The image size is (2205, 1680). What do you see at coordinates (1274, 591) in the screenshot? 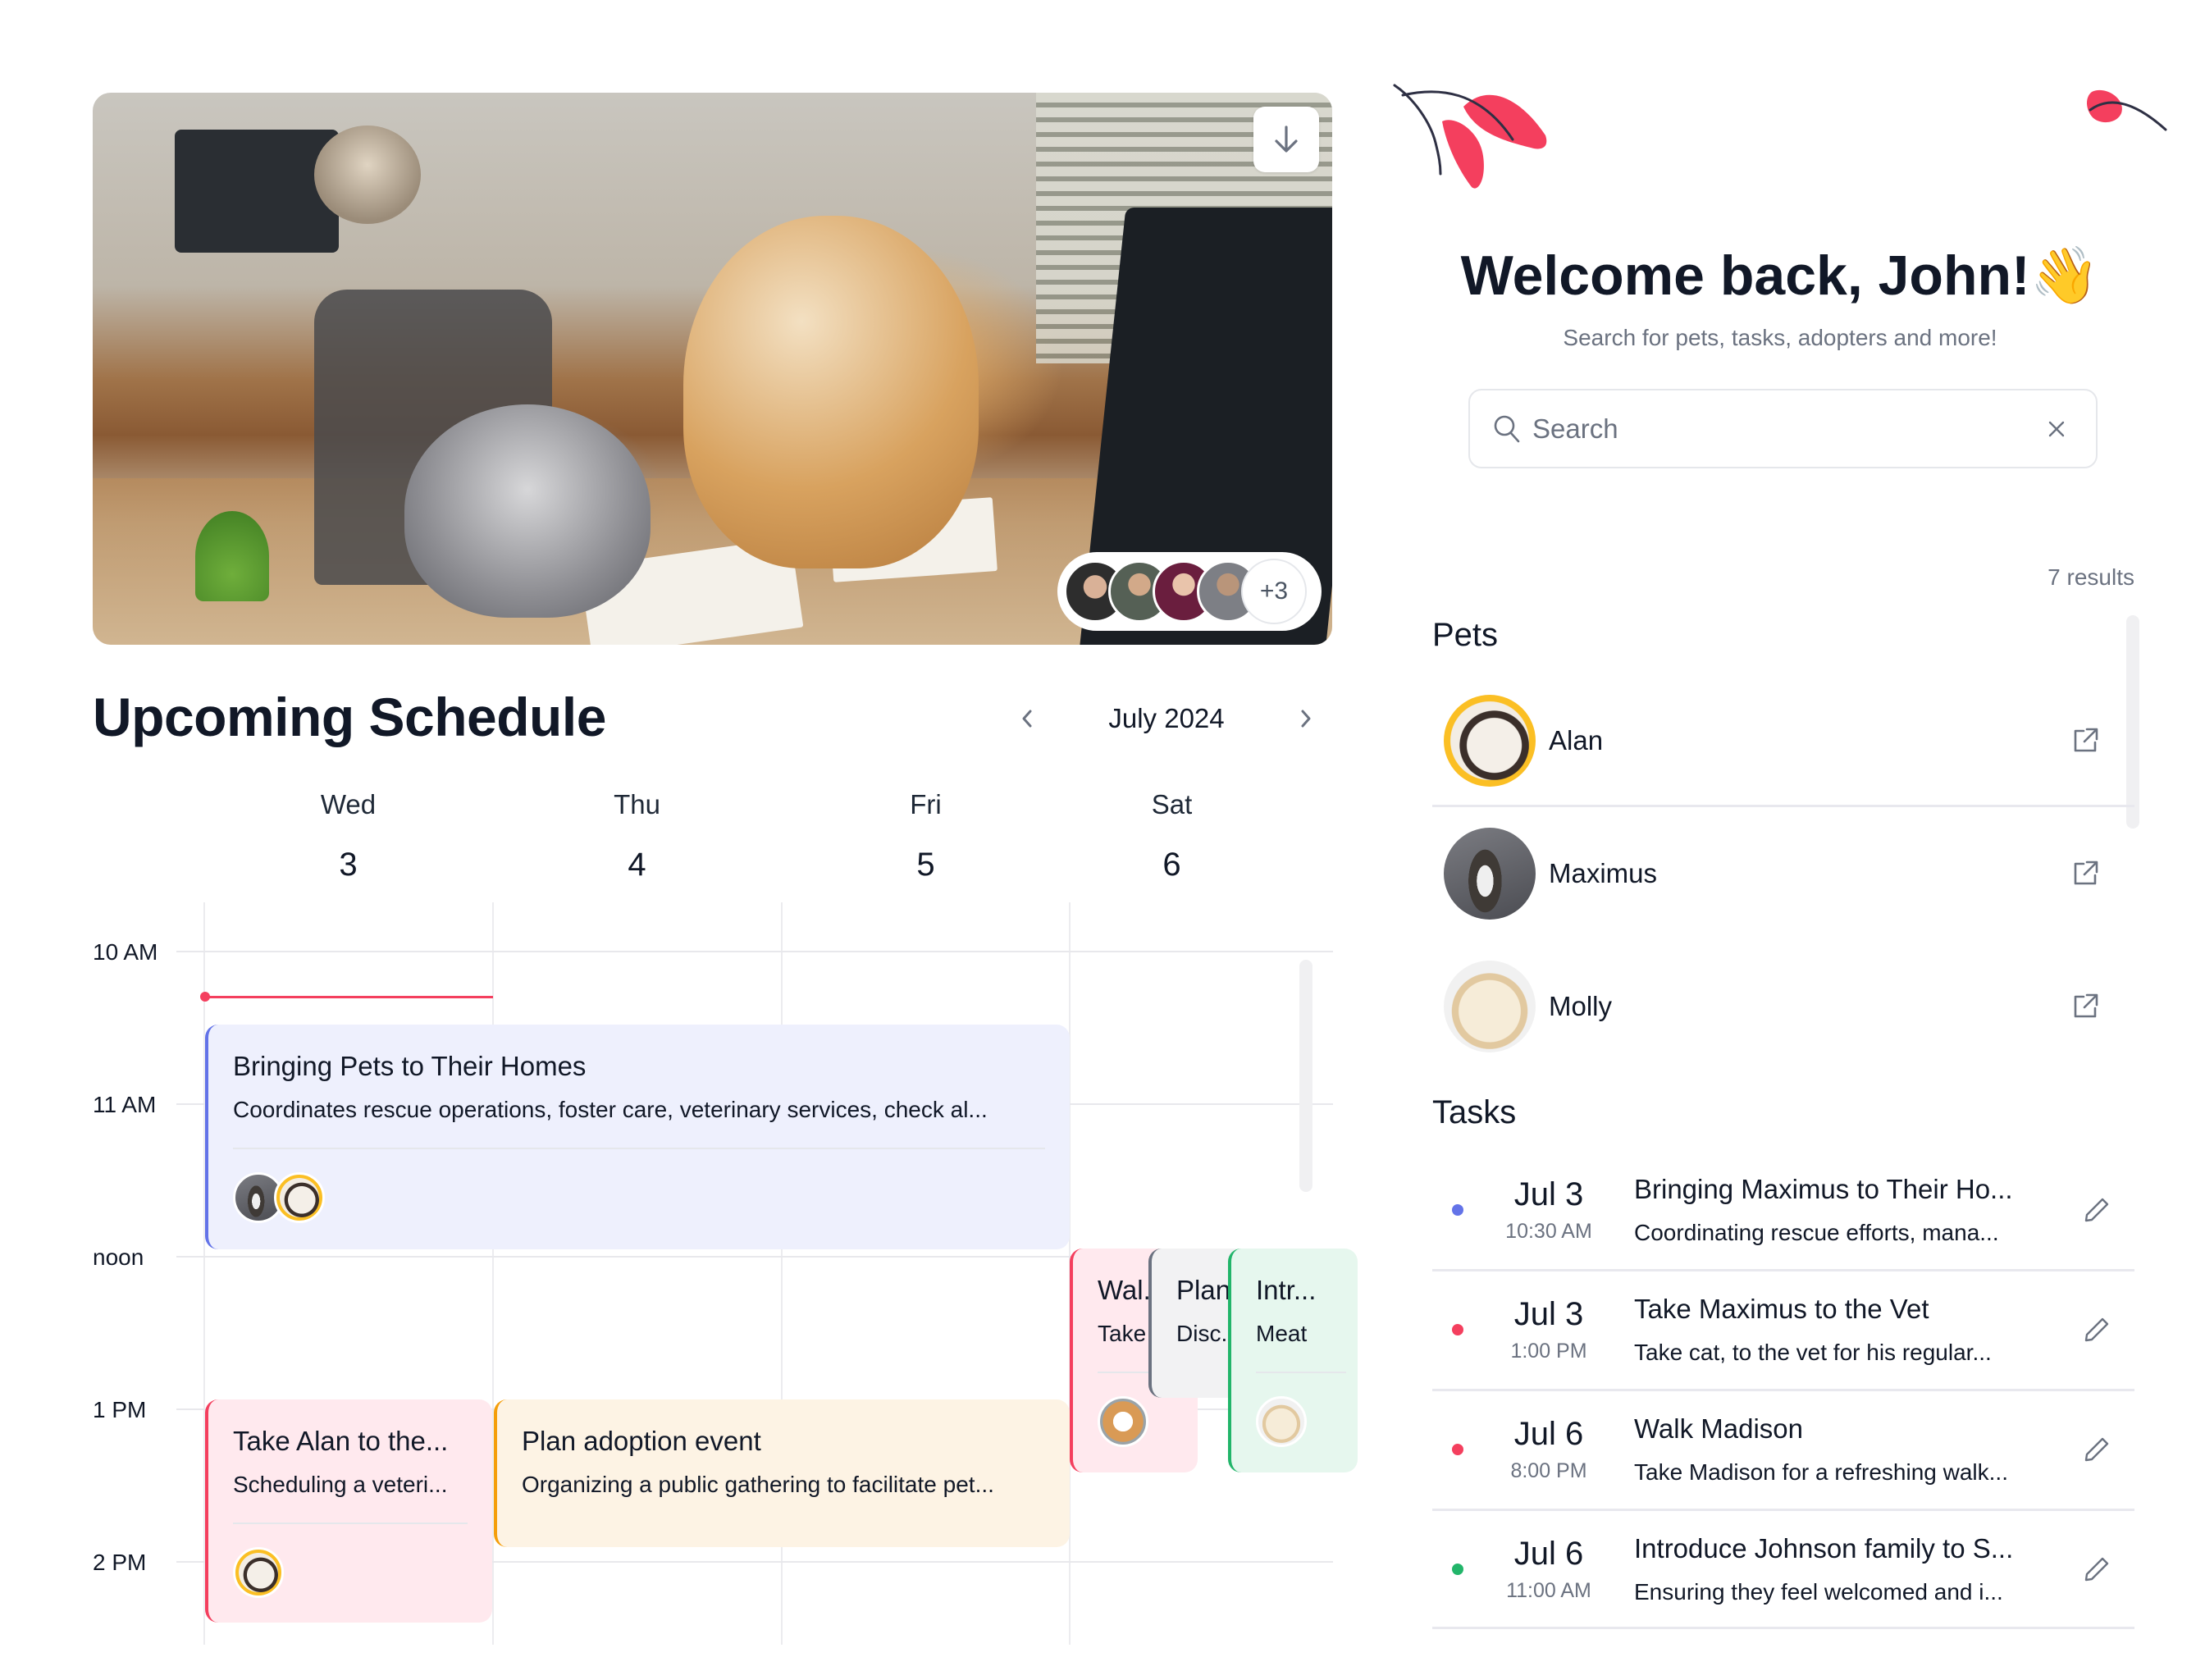
I see `more-members-count: +3` at bounding box center [1274, 591].